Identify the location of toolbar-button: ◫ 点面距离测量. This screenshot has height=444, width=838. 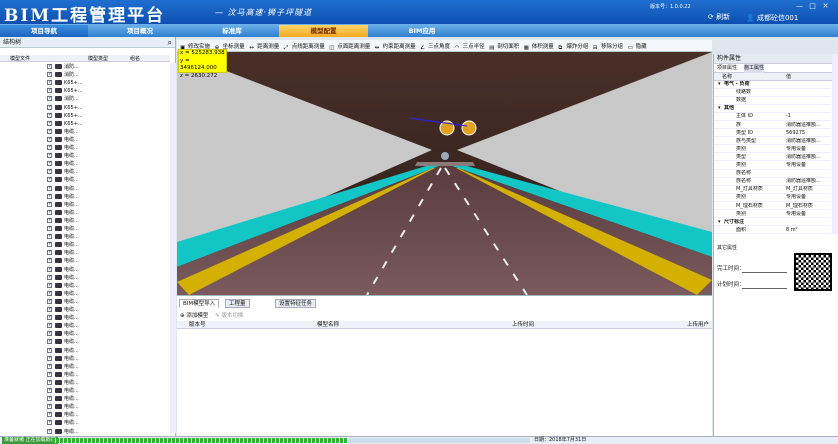
(349, 46).